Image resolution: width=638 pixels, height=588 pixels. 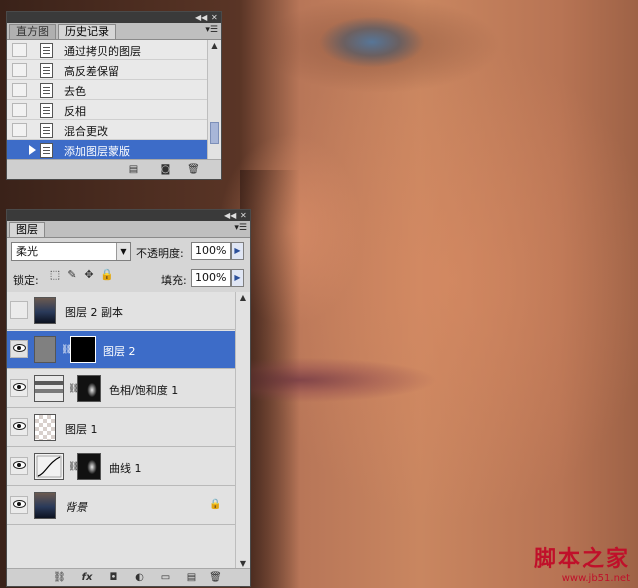 I want to click on history-item-current: 添加图层蒙版, so click(x=107, y=150).